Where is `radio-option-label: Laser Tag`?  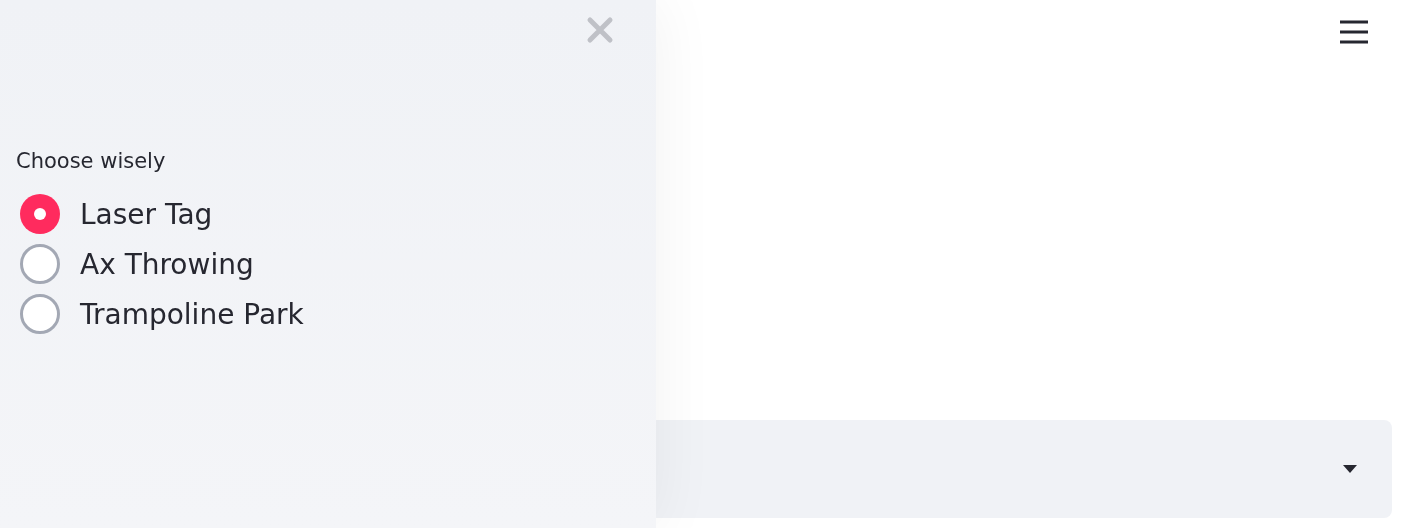 radio-option-label: Laser Tag is located at coordinates (146, 214).